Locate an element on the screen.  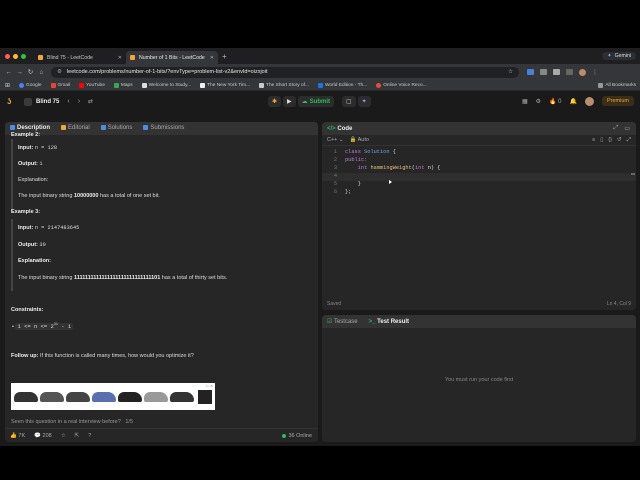
run-button: ▶ is located at coordinates (289, 101).